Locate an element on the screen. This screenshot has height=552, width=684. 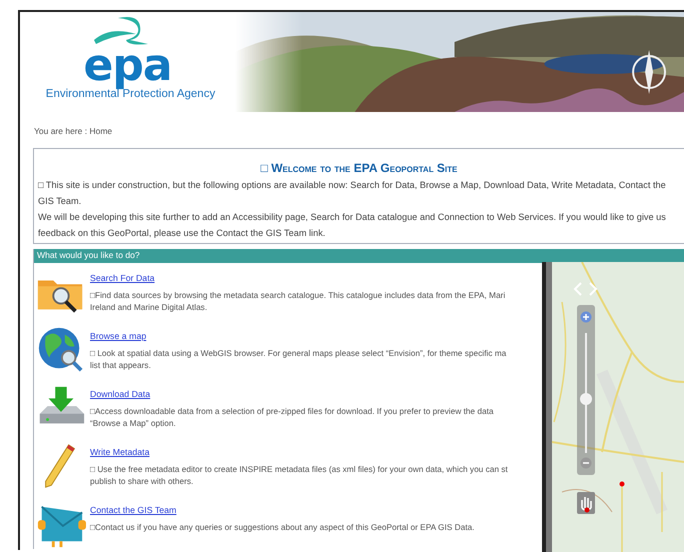
option-link: Download Data is located at coordinates (120, 394).